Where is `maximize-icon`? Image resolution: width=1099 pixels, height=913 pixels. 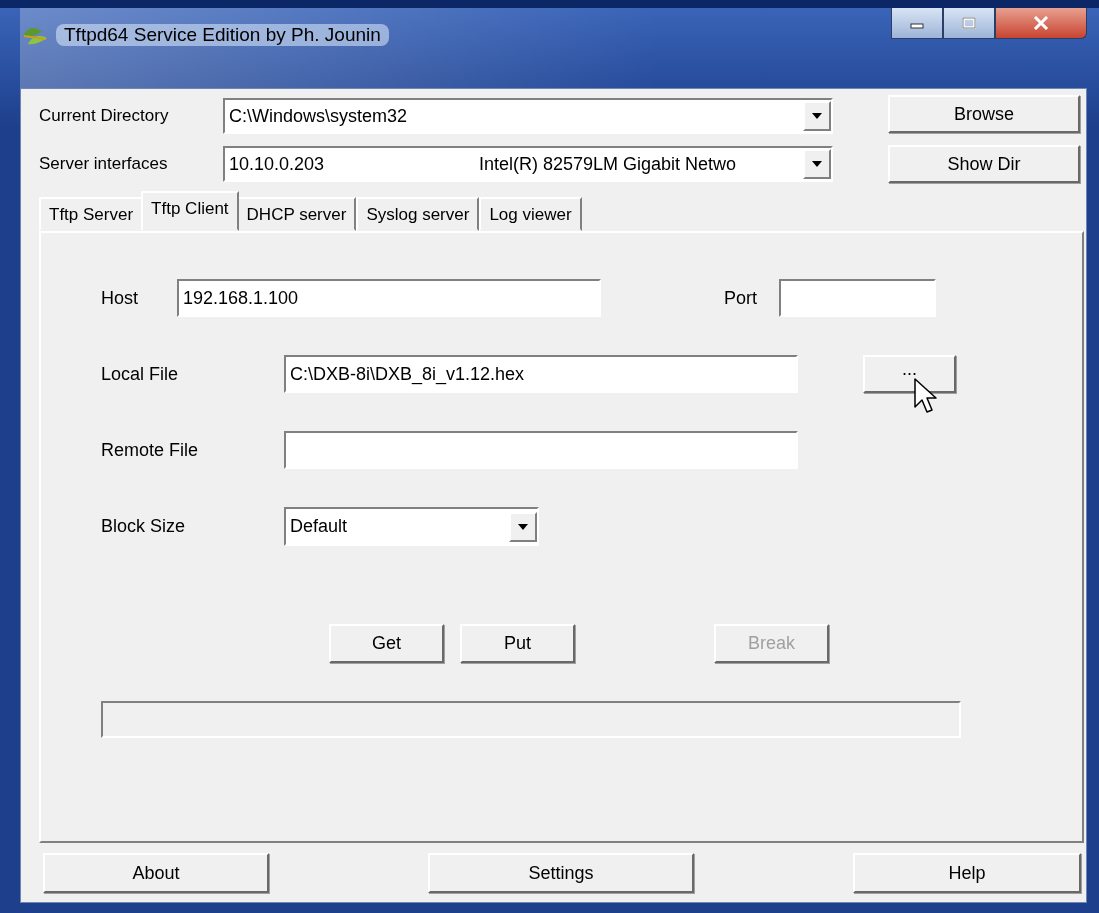
maximize-icon is located at coordinates (969, 23).